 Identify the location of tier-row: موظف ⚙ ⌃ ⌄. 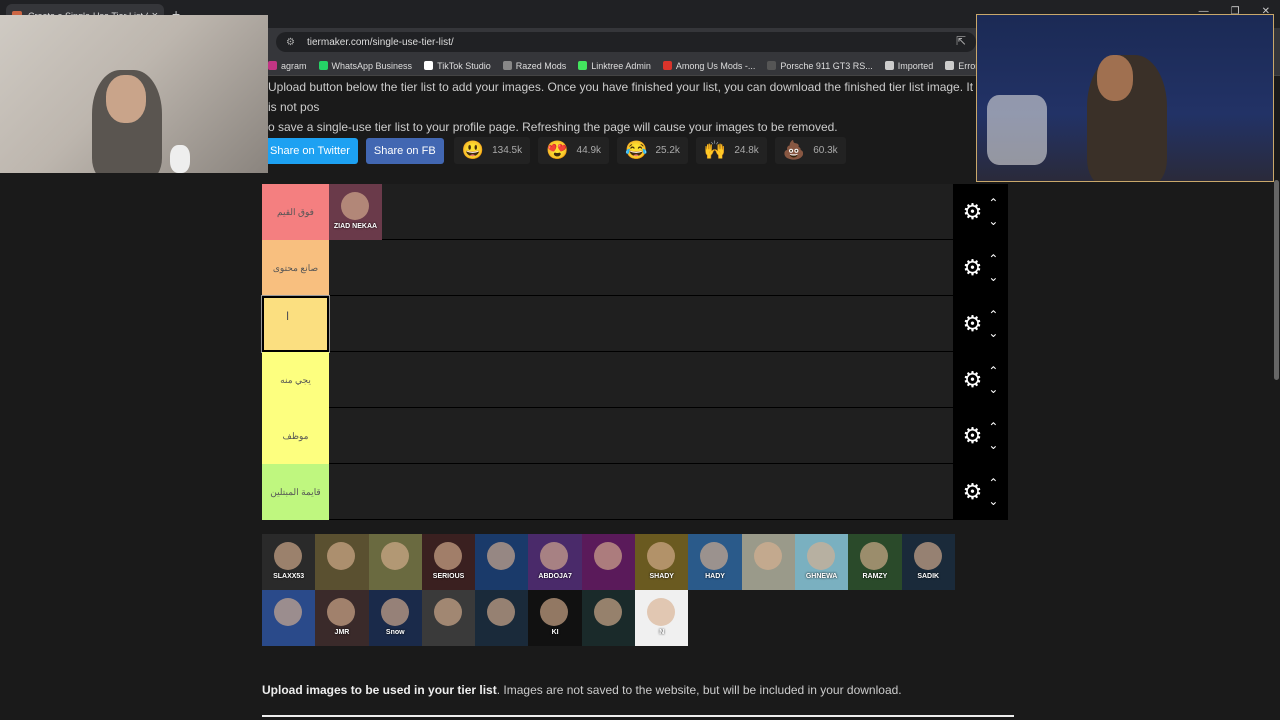
(635, 436).